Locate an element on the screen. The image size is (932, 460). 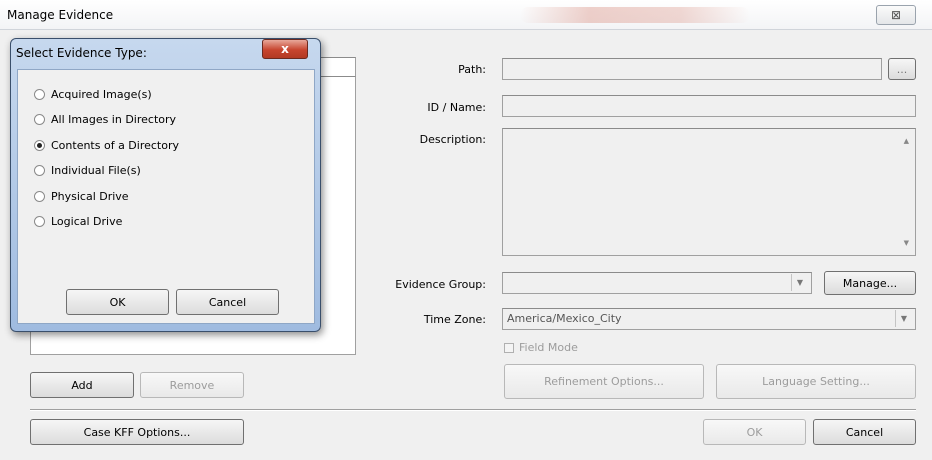
dialog-close-button: x is located at coordinates (285, 49).